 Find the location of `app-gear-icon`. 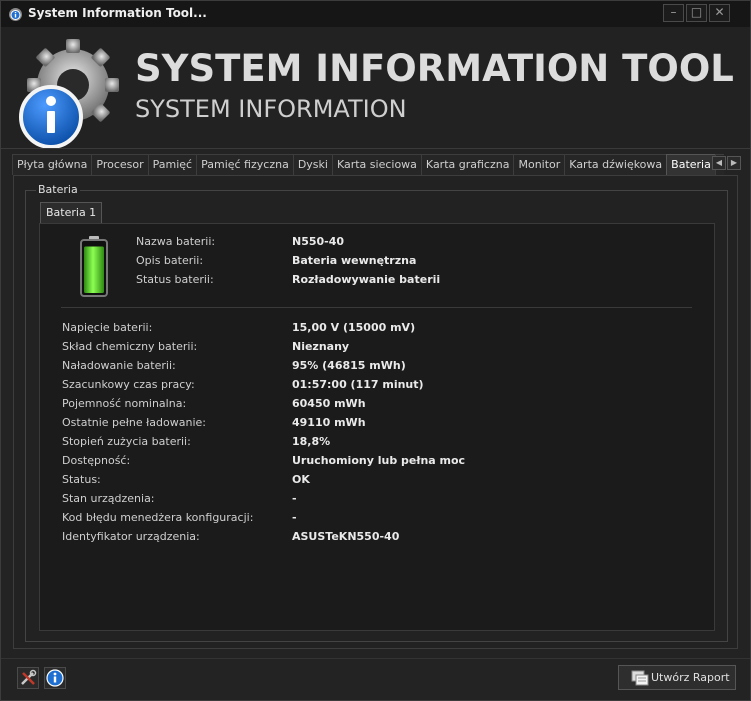

app-gear-icon is located at coordinates (15, 14).